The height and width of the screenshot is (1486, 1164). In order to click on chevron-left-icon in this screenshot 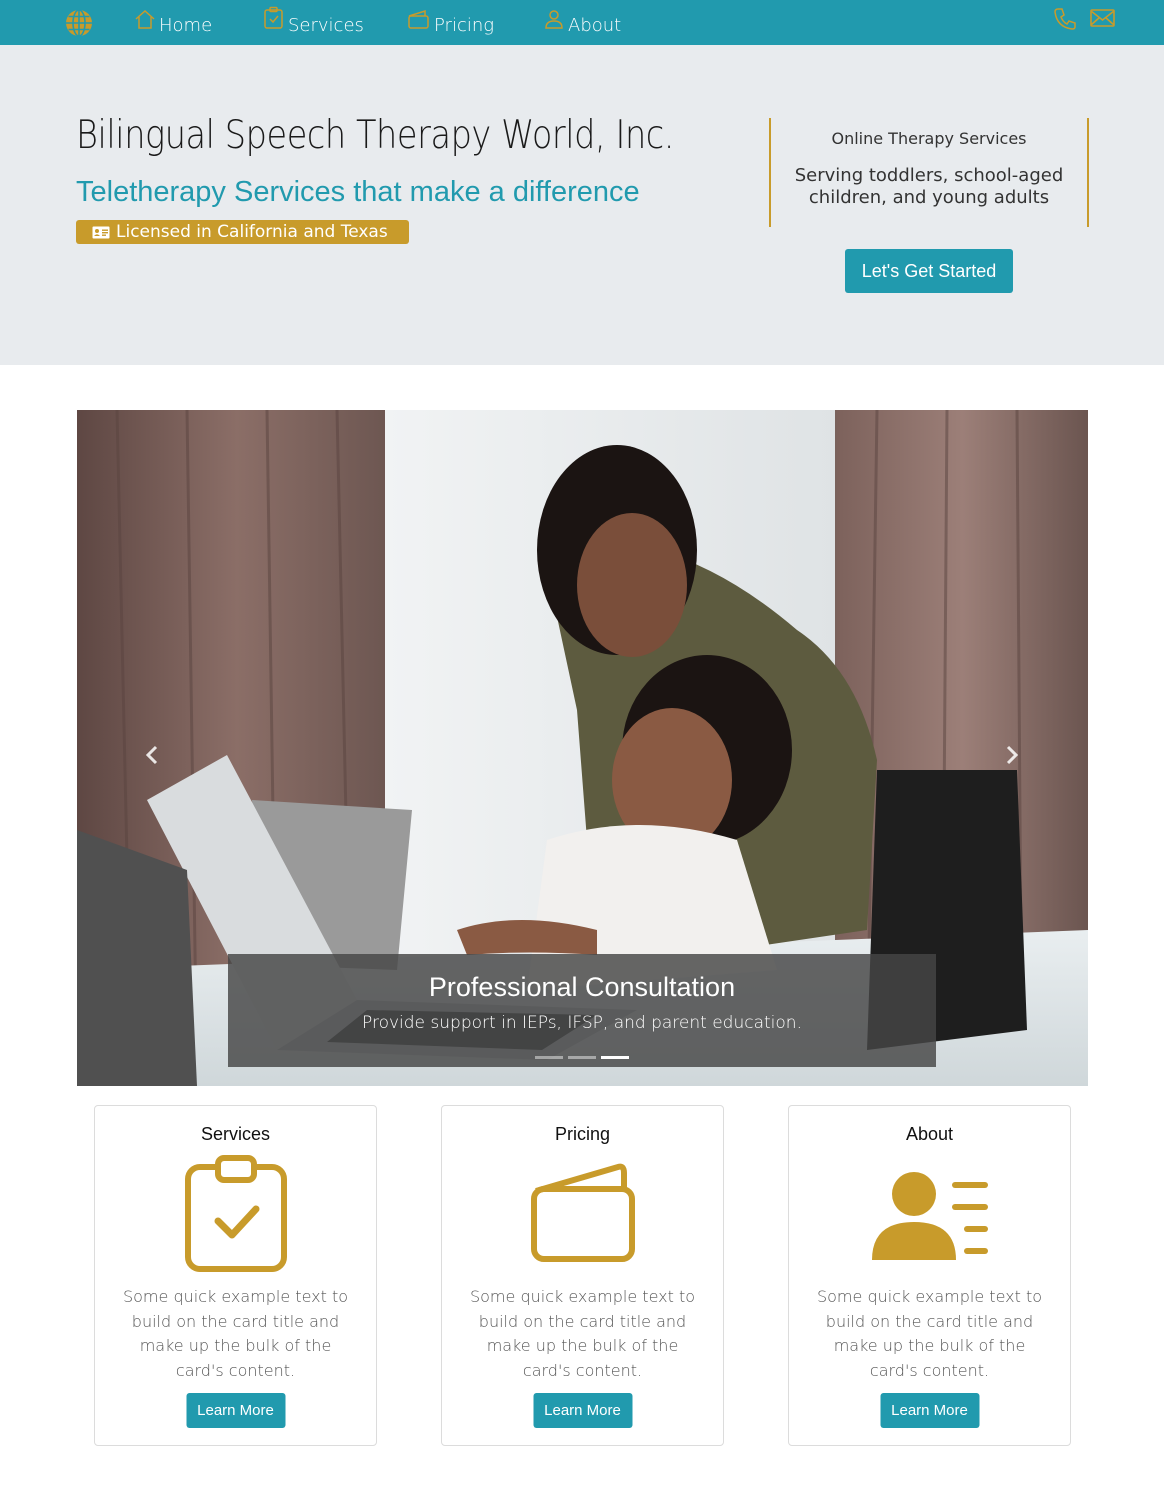, I will do `click(151, 755)`.